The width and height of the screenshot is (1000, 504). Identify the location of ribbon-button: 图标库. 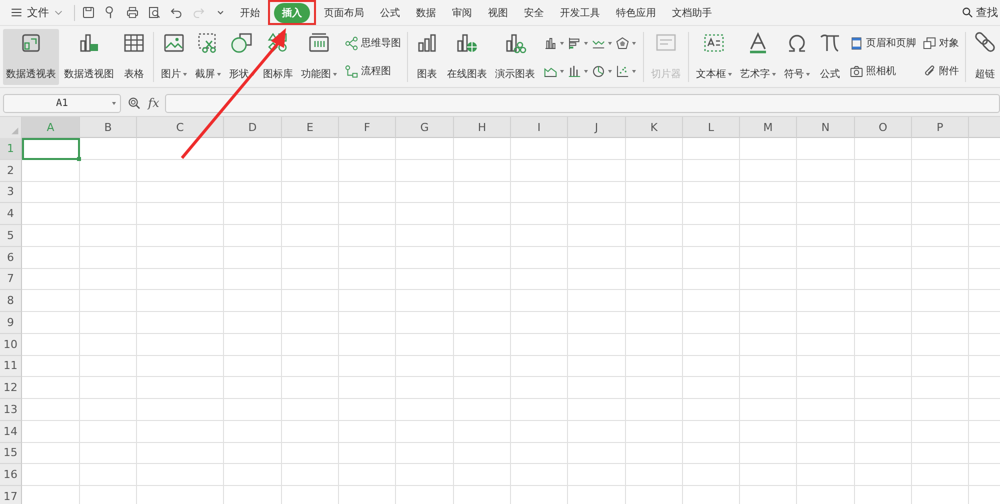
(278, 57).